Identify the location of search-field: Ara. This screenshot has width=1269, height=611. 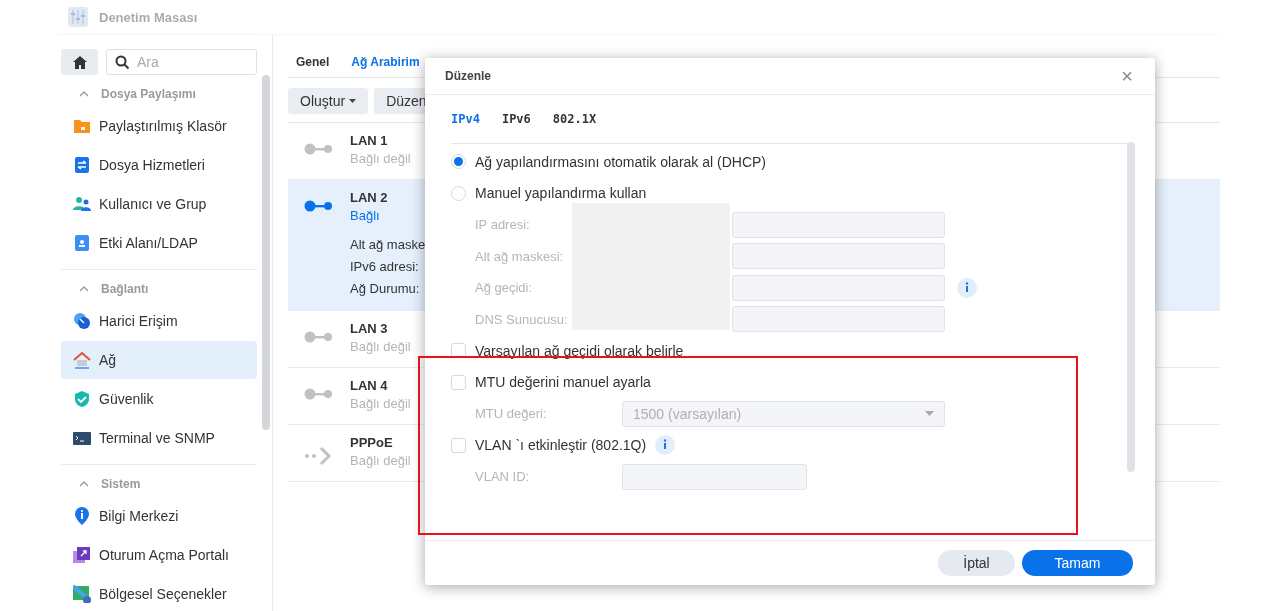
(181, 62).